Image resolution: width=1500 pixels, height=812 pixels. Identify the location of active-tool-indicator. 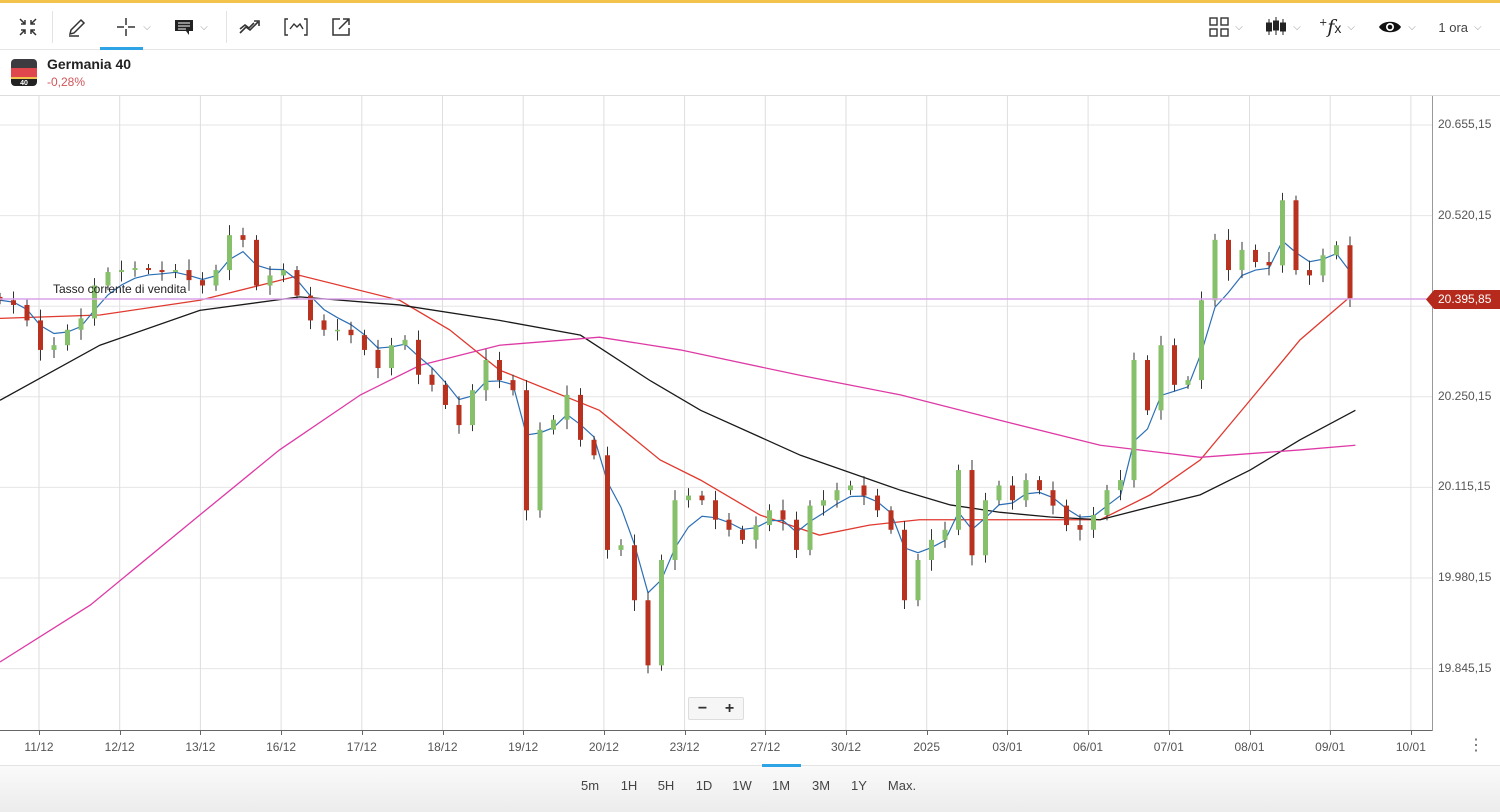
(121, 48).